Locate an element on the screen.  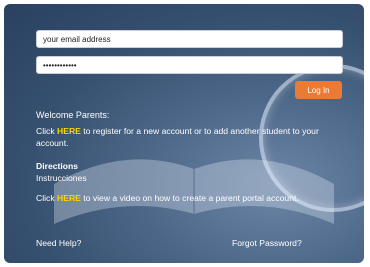
login-button: Log In is located at coordinates (318, 90).